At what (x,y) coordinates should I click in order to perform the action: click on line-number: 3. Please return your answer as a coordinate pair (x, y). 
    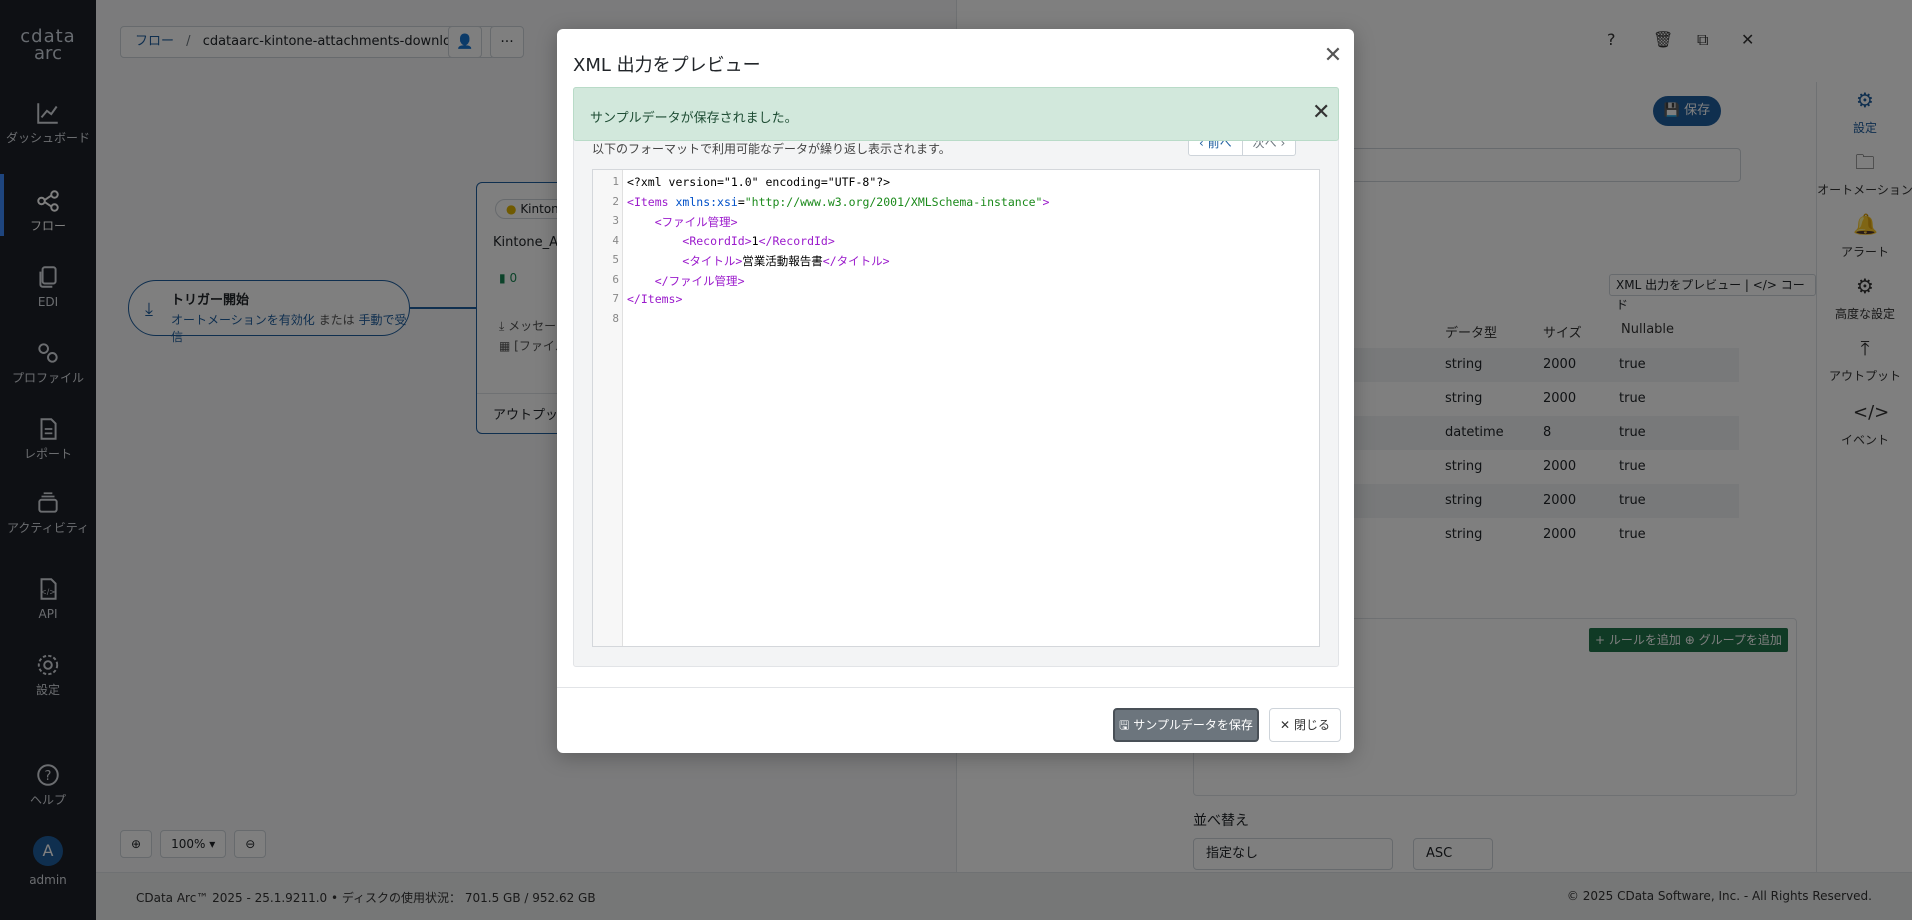
    Looking at the image, I should click on (615, 220).